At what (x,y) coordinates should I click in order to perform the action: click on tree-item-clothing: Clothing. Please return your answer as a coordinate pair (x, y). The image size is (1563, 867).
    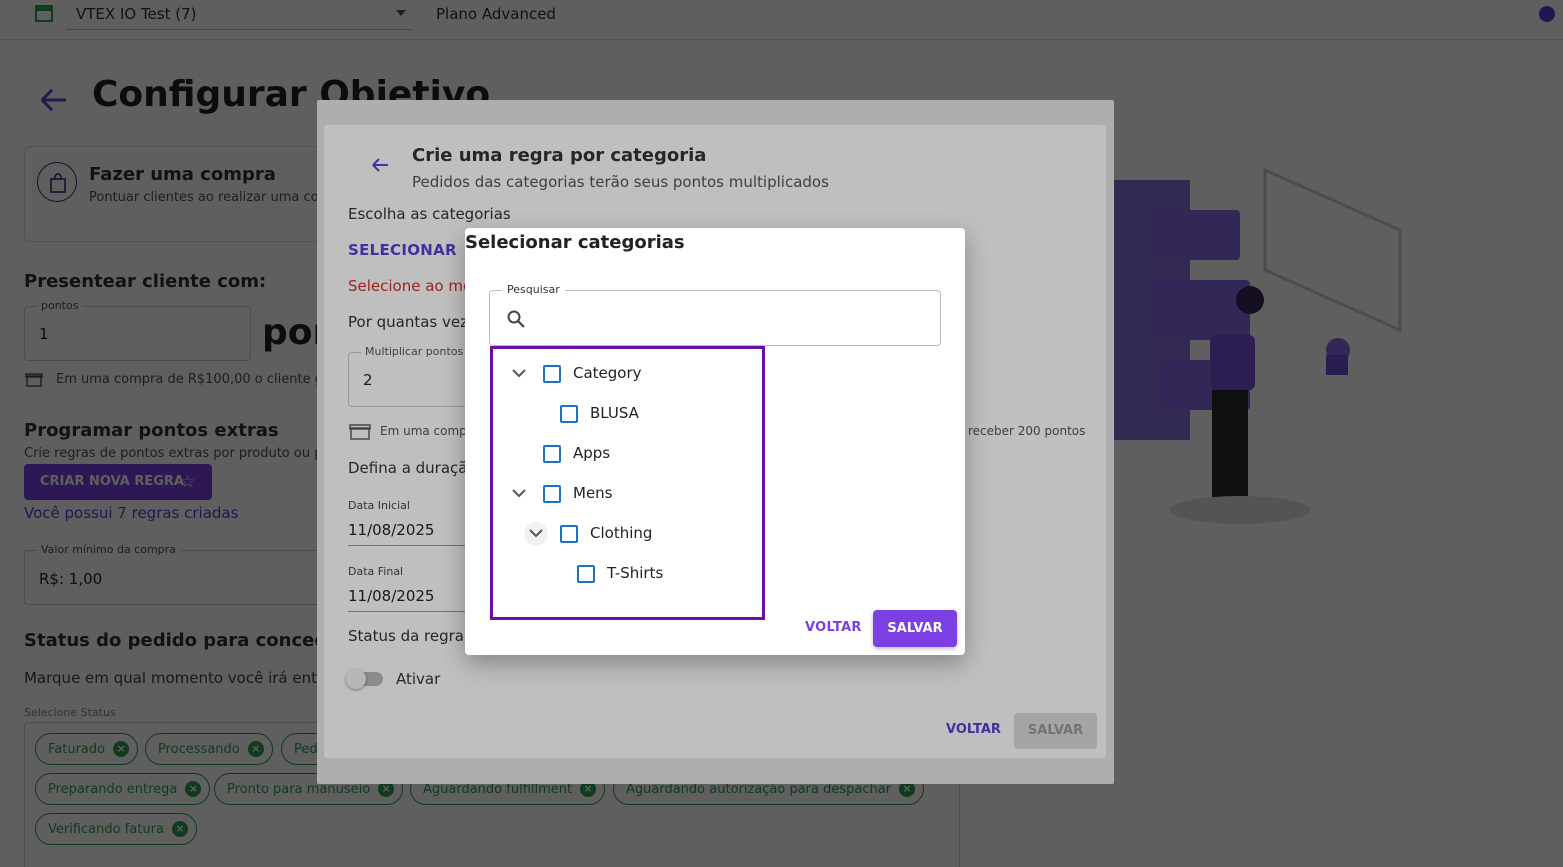
    Looking at the image, I should click on (623, 534).